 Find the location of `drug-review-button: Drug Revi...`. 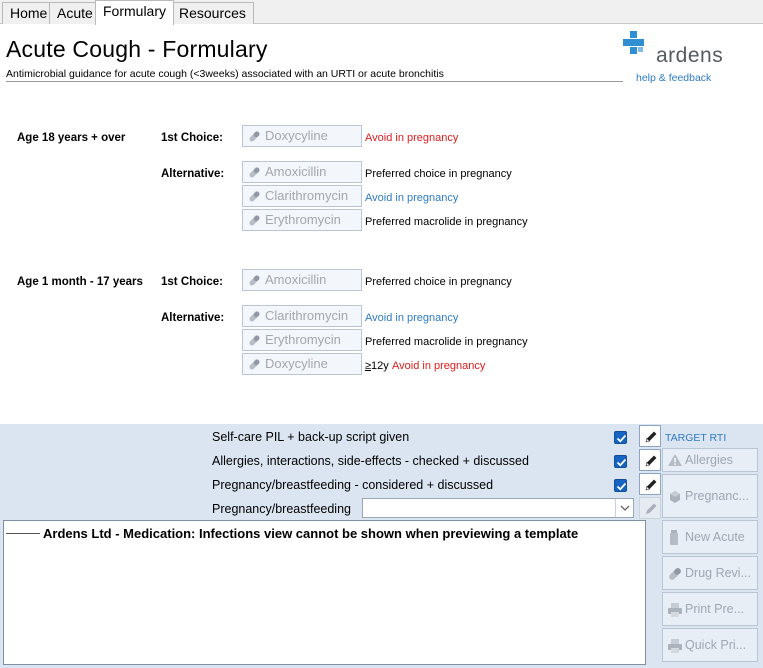

drug-review-button: Drug Revi... is located at coordinates (710, 573).